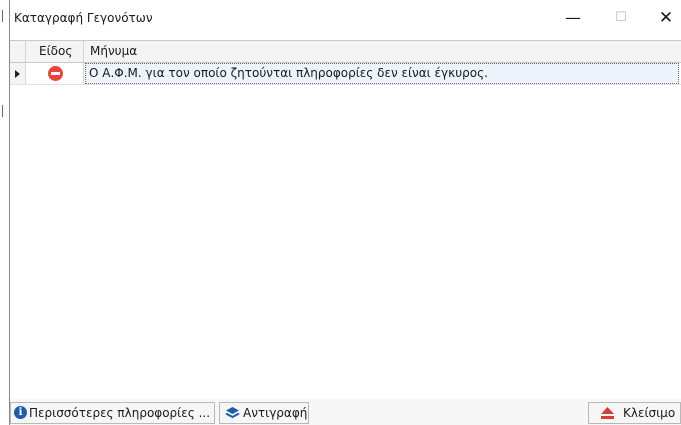 The image size is (681, 425). Describe the element at coordinates (20, 412) in the screenshot. I see `info-icon: i` at that location.